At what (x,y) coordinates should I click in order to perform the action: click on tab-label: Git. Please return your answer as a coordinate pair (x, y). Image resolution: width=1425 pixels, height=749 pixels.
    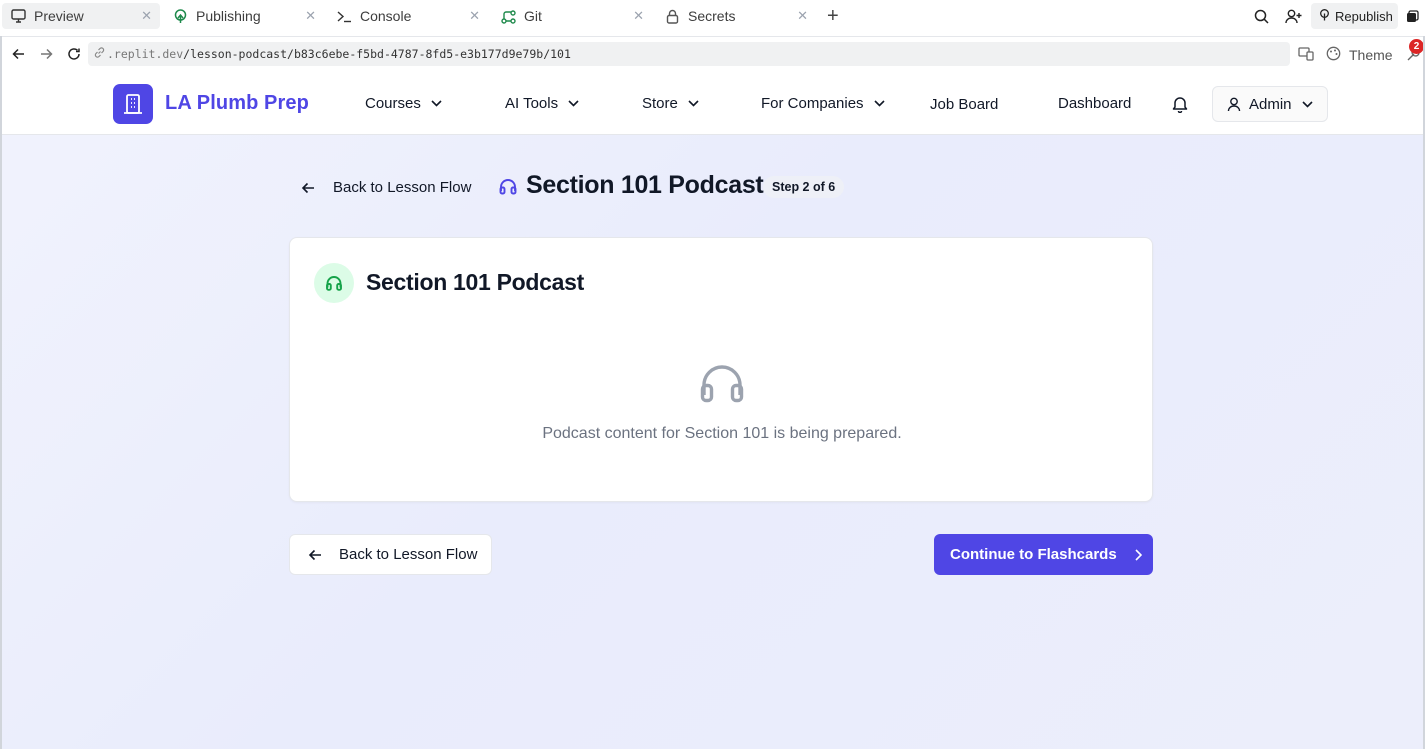
    Looking at the image, I should click on (533, 16).